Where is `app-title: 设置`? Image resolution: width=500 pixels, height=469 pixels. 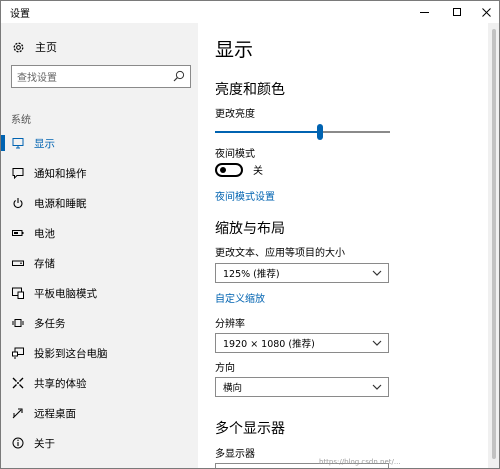
app-title: 设置 is located at coordinates (20, 14).